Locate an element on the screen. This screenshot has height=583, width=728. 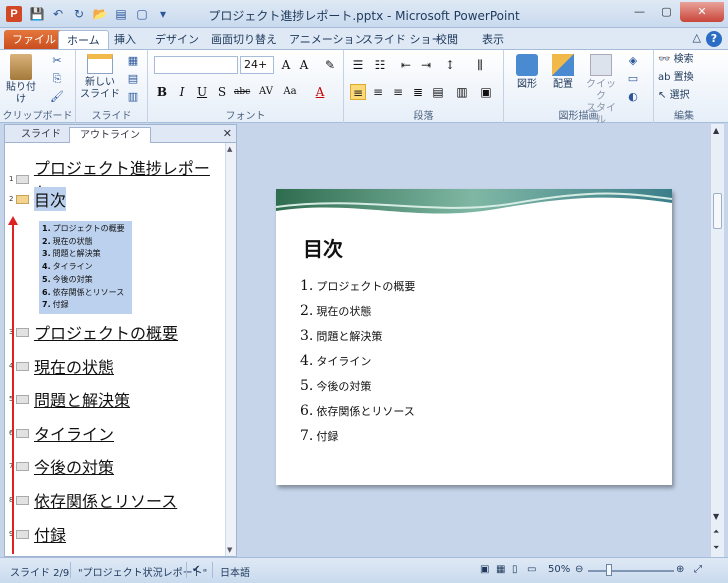
underline-icon: U is located at coordinates (202, 92).